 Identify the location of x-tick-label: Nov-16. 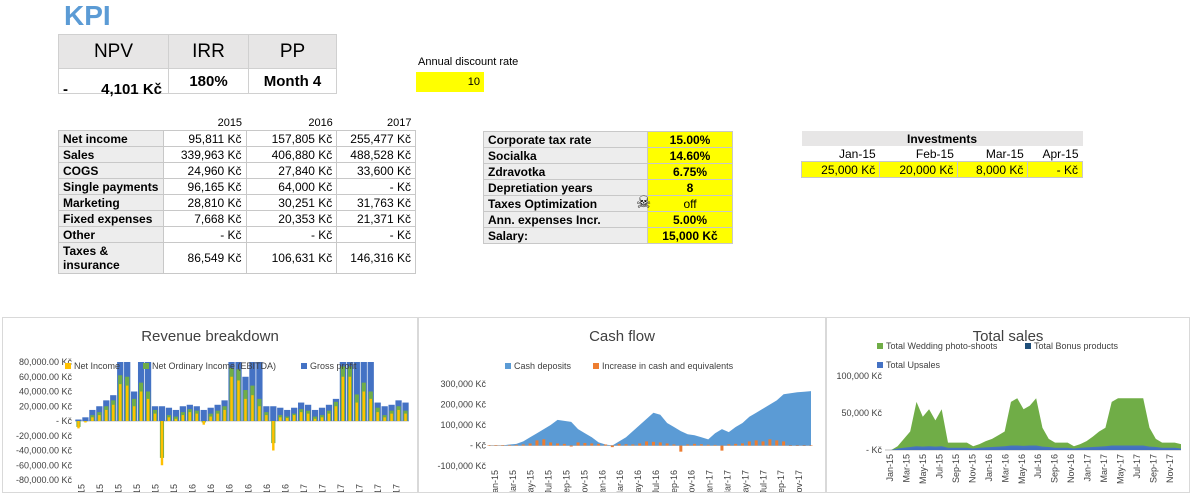
(285, 488).